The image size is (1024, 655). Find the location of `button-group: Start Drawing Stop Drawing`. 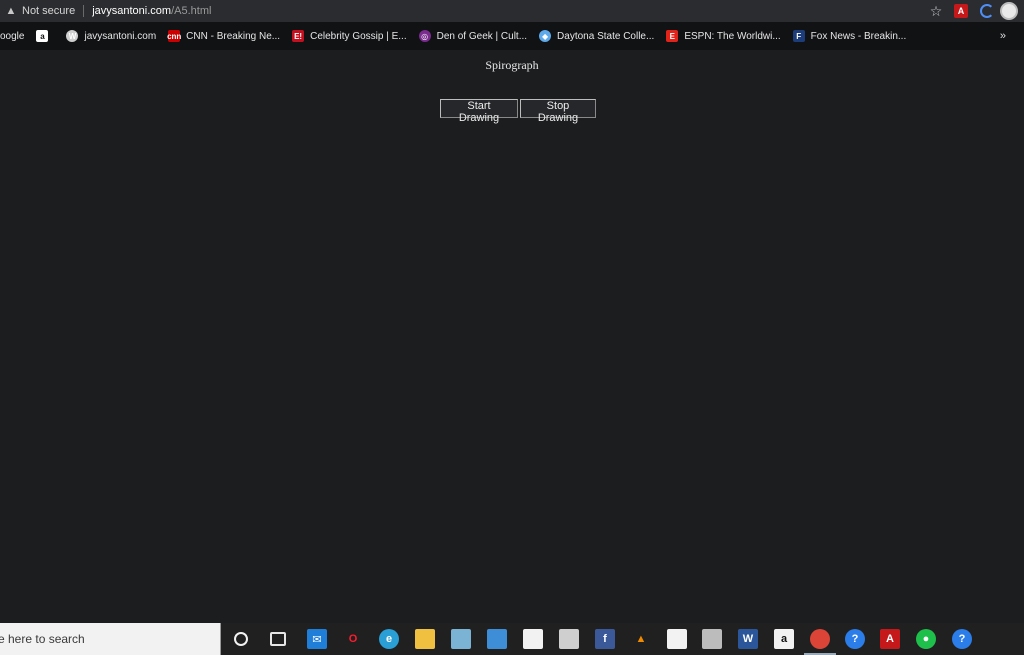

button-group: Start Drawing Stop Drawing is located at coordinates (518, 111).